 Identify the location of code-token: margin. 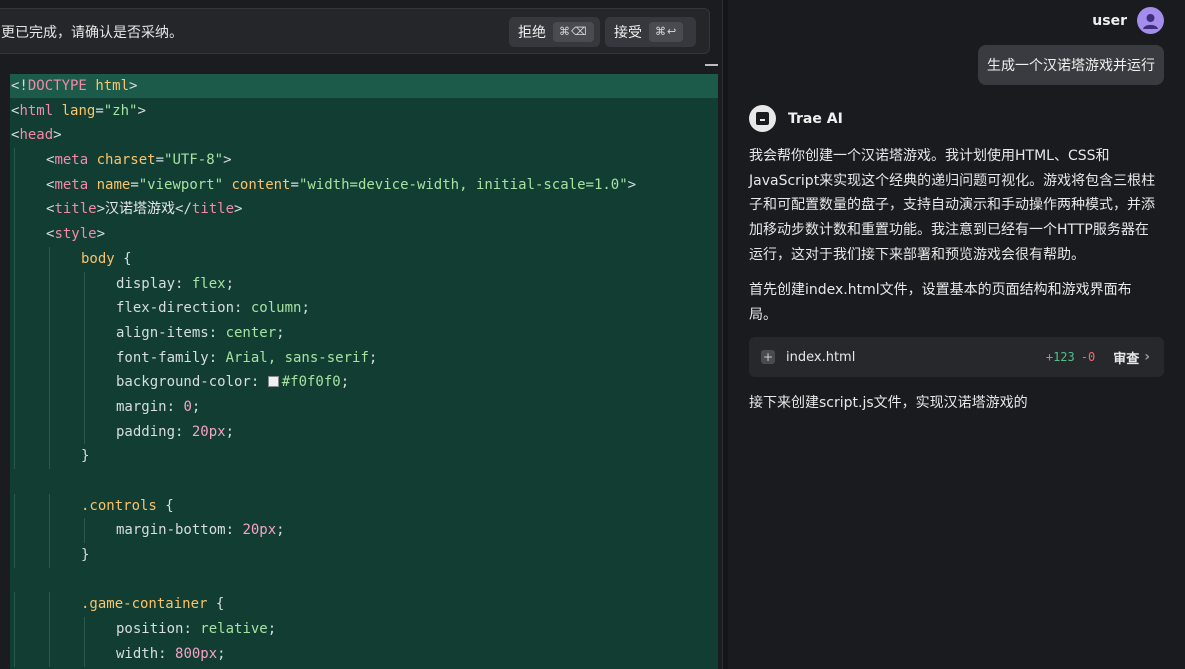
(141, 406).